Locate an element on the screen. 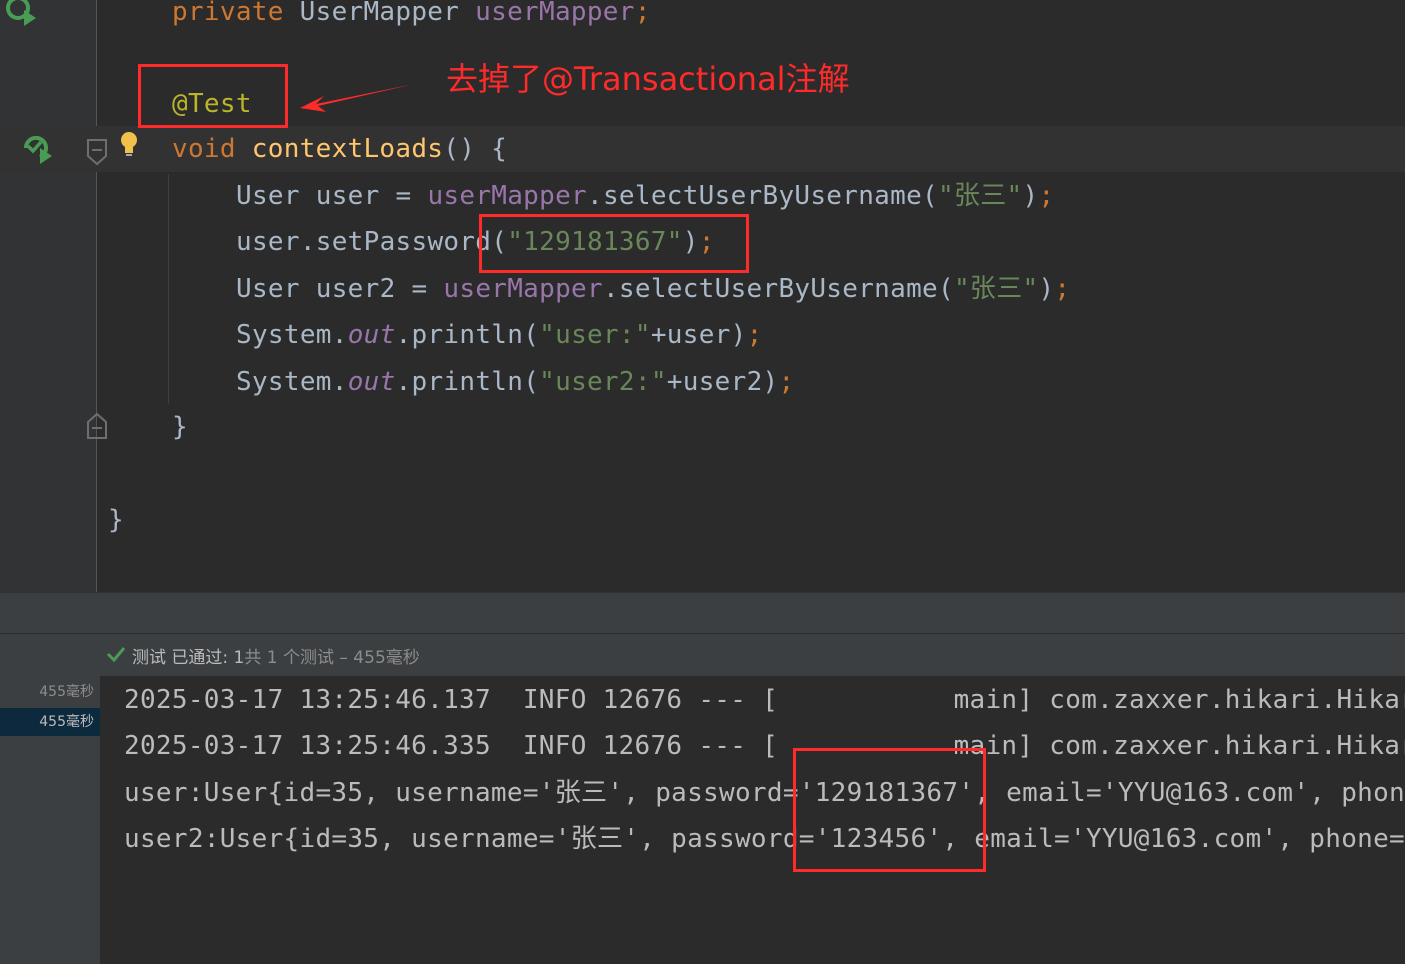 Image resolution: width=1405 pixels, height=964 pixels. indent-guide is located at coordinates (168, 289).